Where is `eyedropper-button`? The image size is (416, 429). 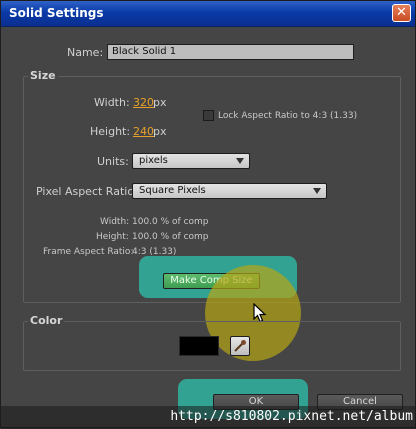
eyedropper-button is located at coordinates (240, 346).